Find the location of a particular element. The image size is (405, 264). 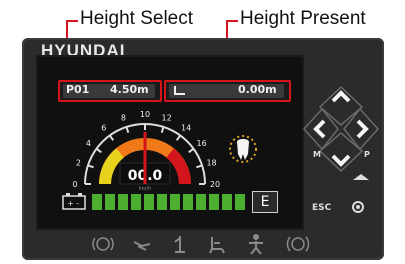

gauge-tick-label: 2 is located at coordinates (78, 162).